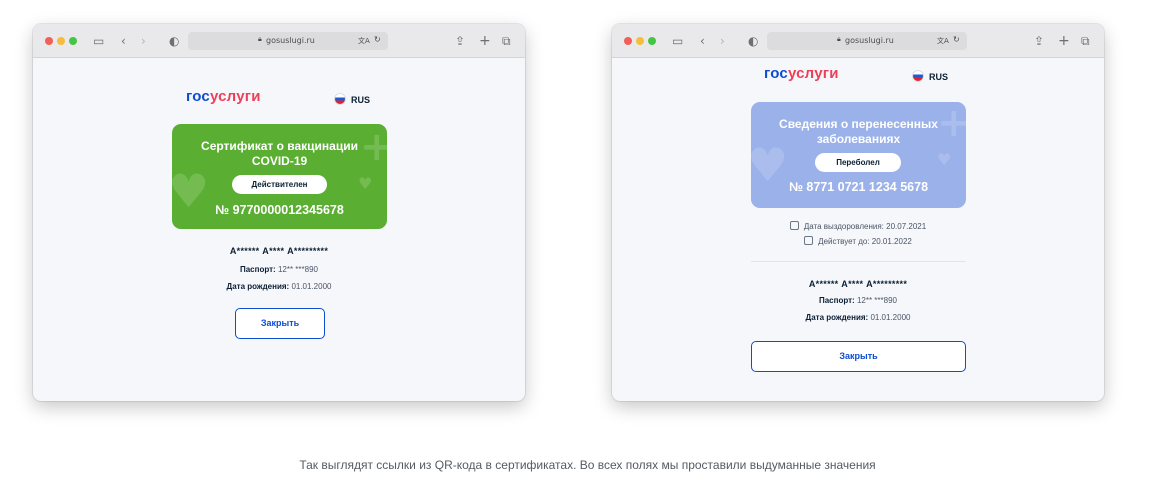 This screenshot has height=483, width=1175. What do you see at coordinates (844, 241) in the screenshot?
I see `valid-until-label: Действует до:` at bounding box center [844, 241].